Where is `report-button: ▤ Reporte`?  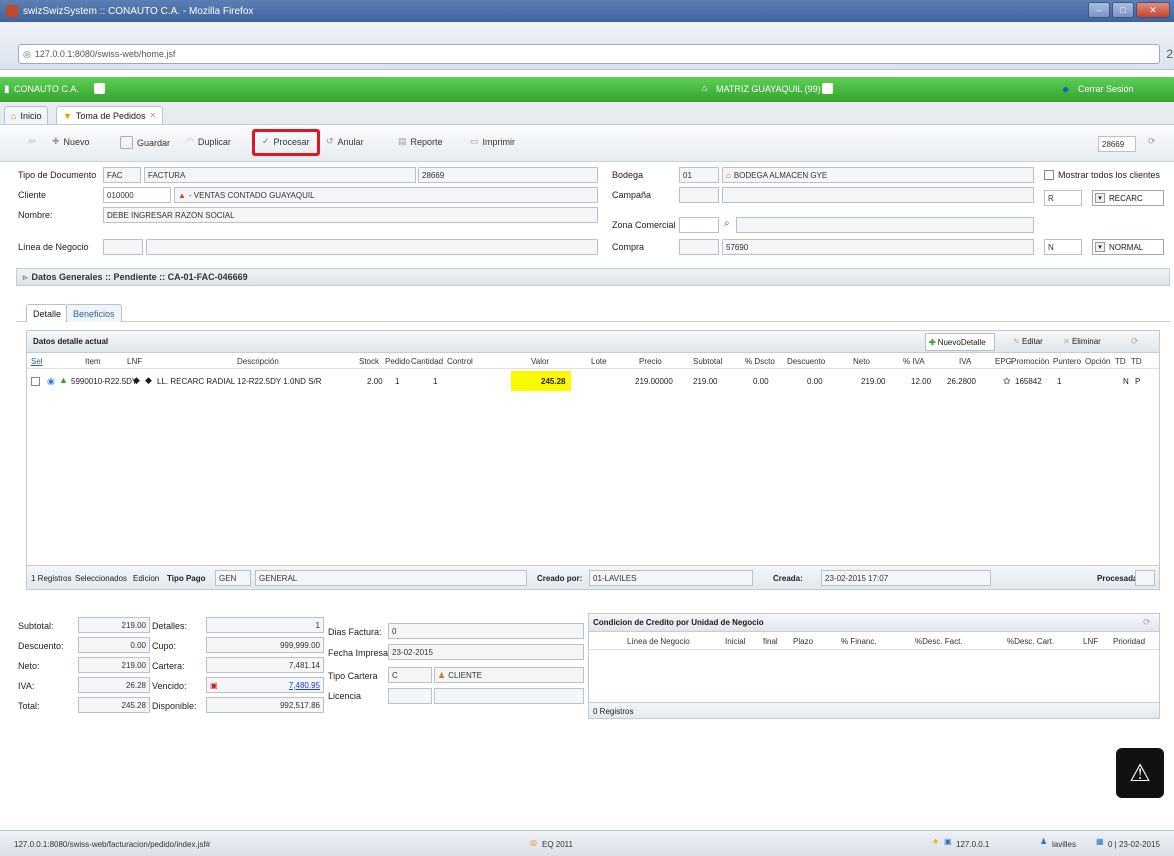
report-button: ▤ Reporte is located at coordinates (420, 141).